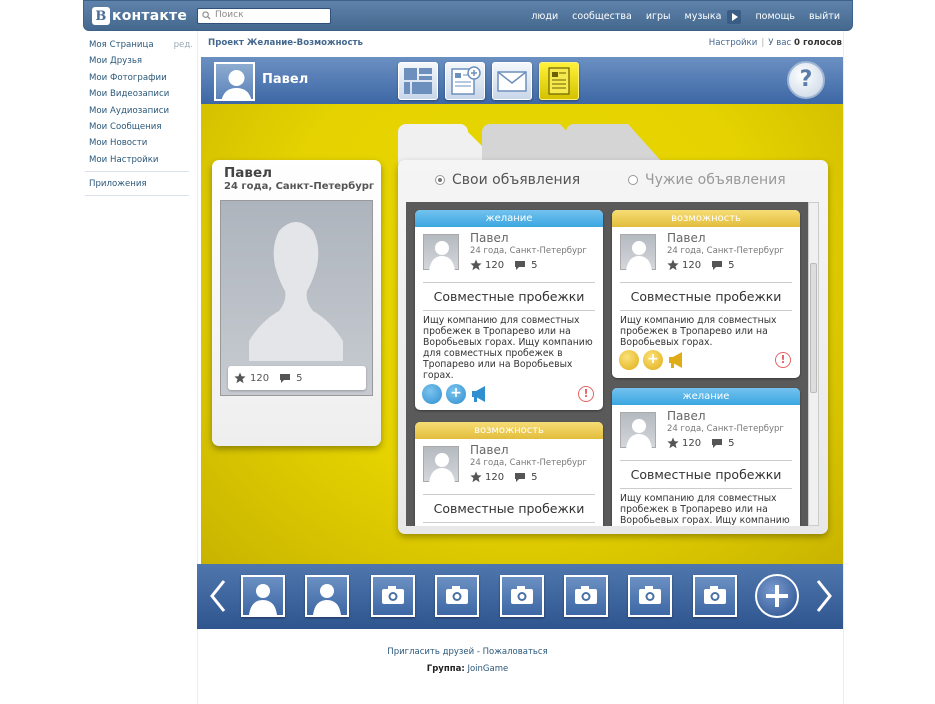 This screenshot has width=935, height=704. What do you see at coordinates (430, 652) in the screenshot?
I see `invite-friends-link: Пригласить друзей` at bounding box center [430, 652].